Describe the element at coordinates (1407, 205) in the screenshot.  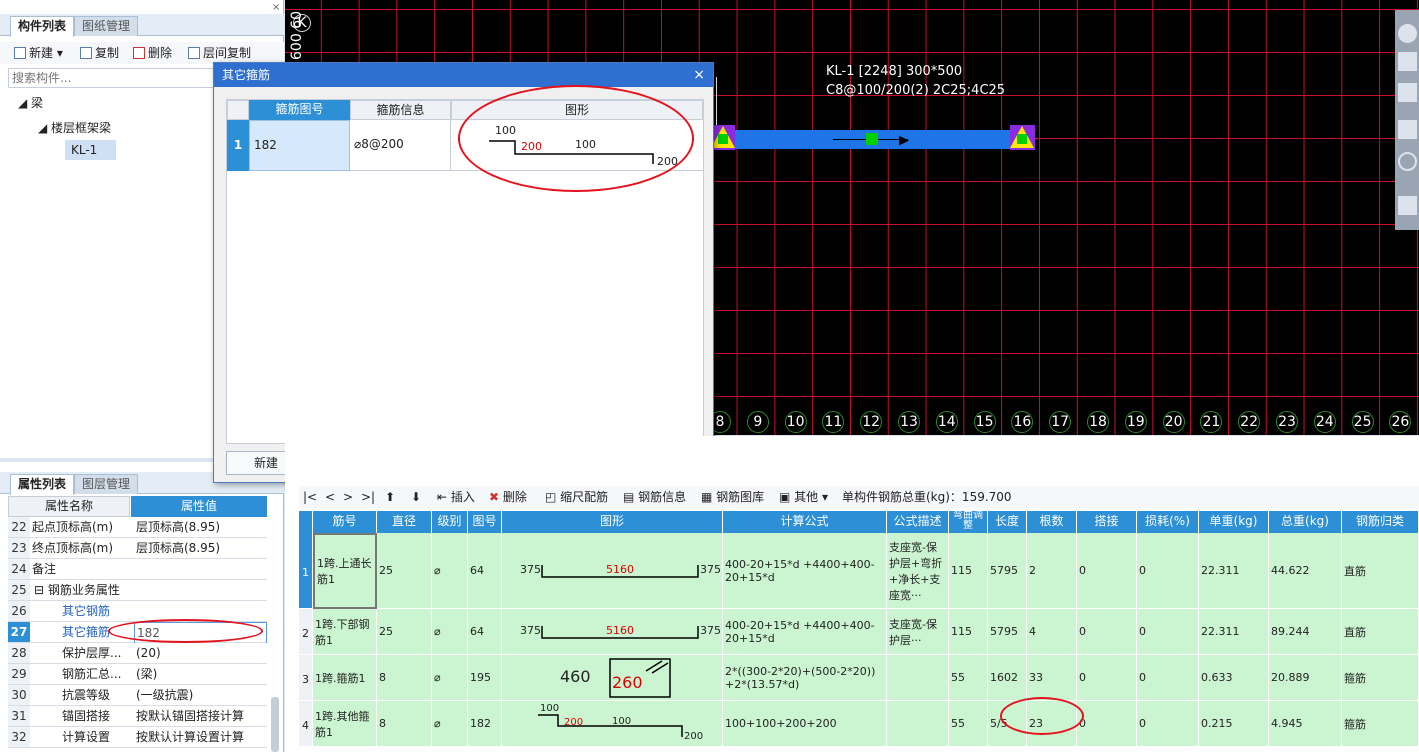
I see `layer-icon` at that location.